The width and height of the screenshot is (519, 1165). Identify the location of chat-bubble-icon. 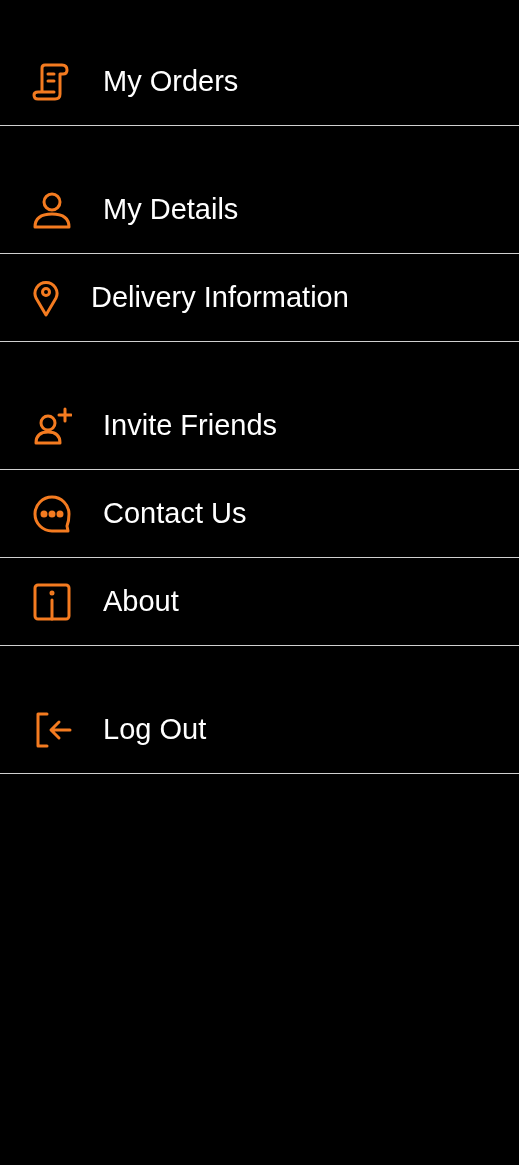
(52, 513).